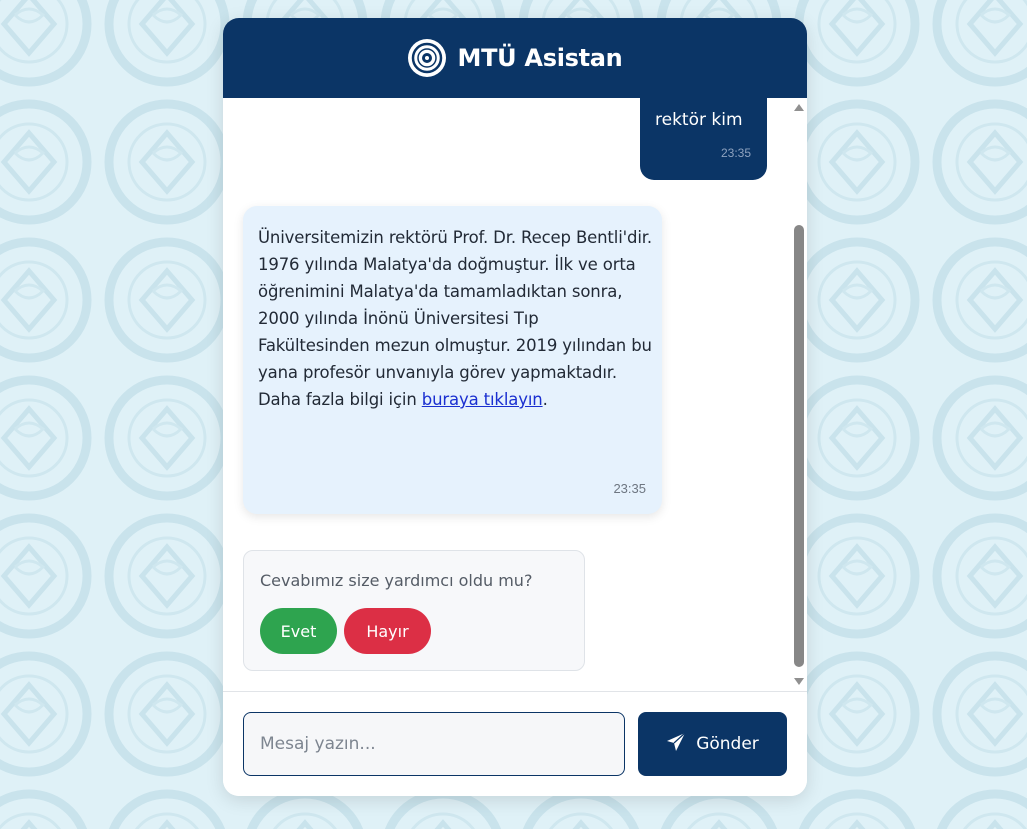 The height and width of the screenshot is (829, 1027). I want to click on send-button-label: Gönder, so click(727, 744).